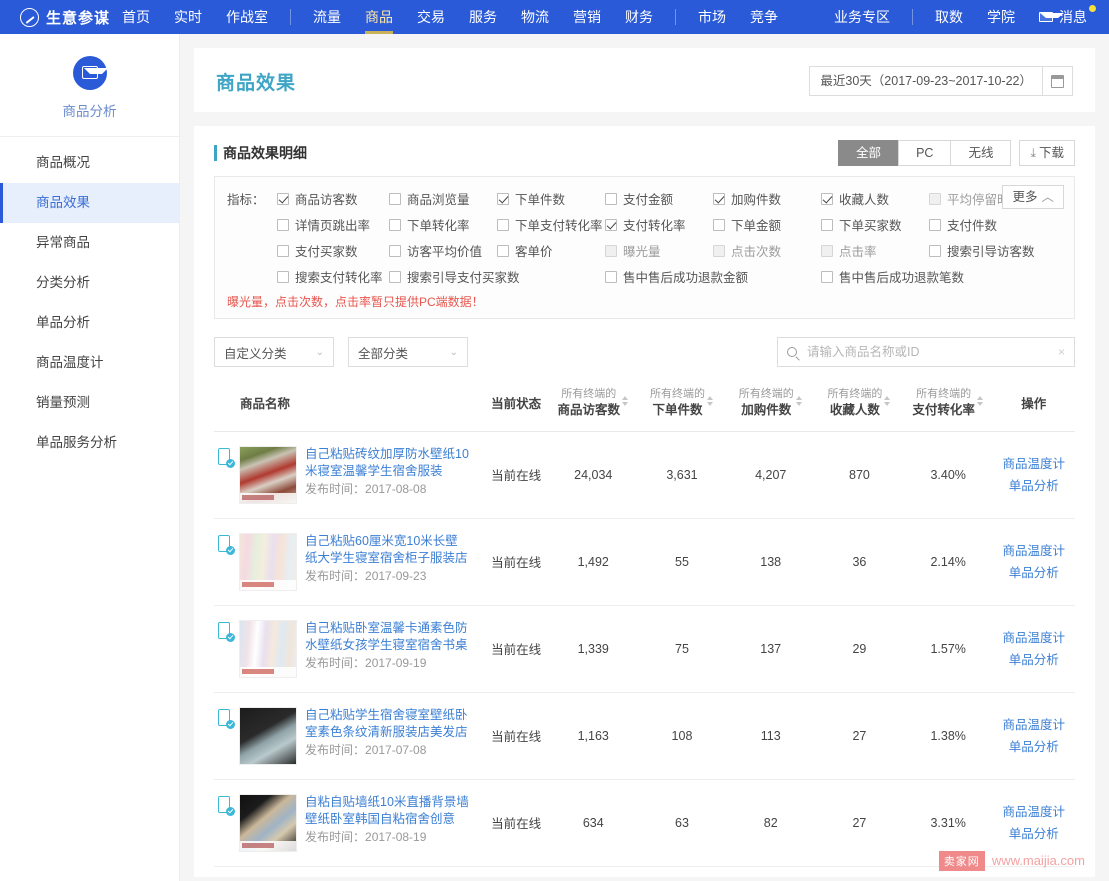  I want to click on metric-checkbox-refund-amount: 售中售后成功退款金额, so click(713, 276).